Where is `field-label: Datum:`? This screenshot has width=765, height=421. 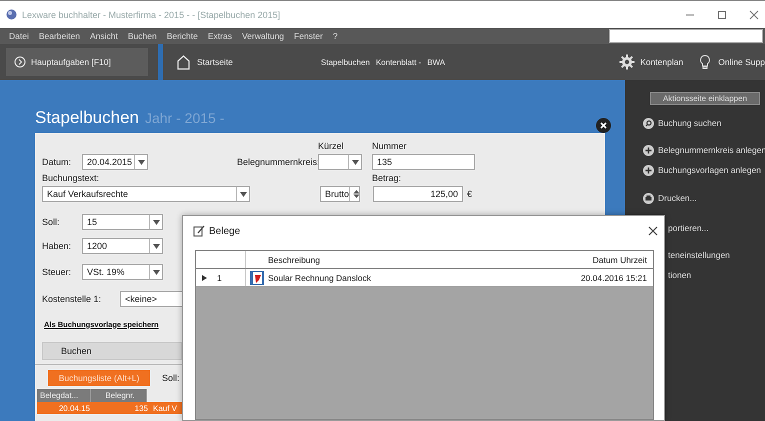 field-label: Datum: is located at coordinates (57, 162).